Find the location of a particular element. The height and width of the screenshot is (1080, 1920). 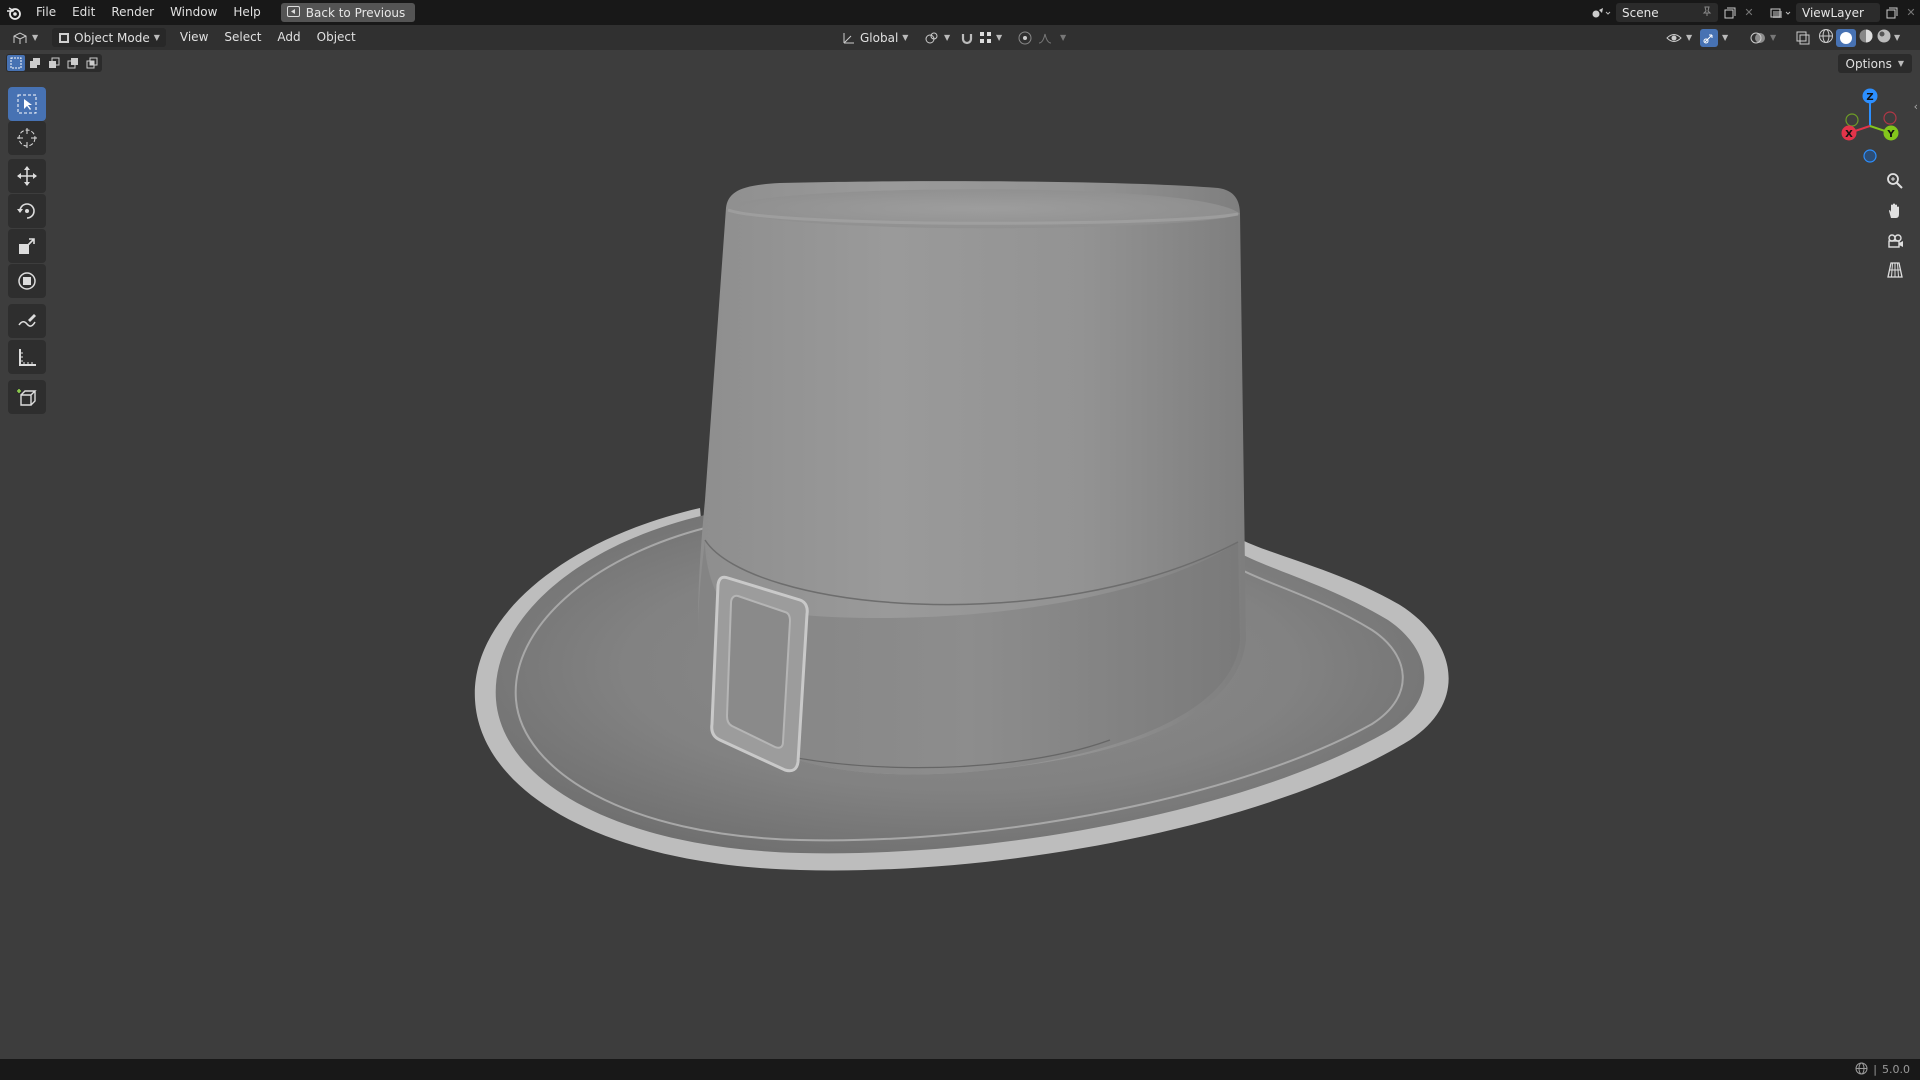

gizmo-icon is located at coordinates (1708, 38).